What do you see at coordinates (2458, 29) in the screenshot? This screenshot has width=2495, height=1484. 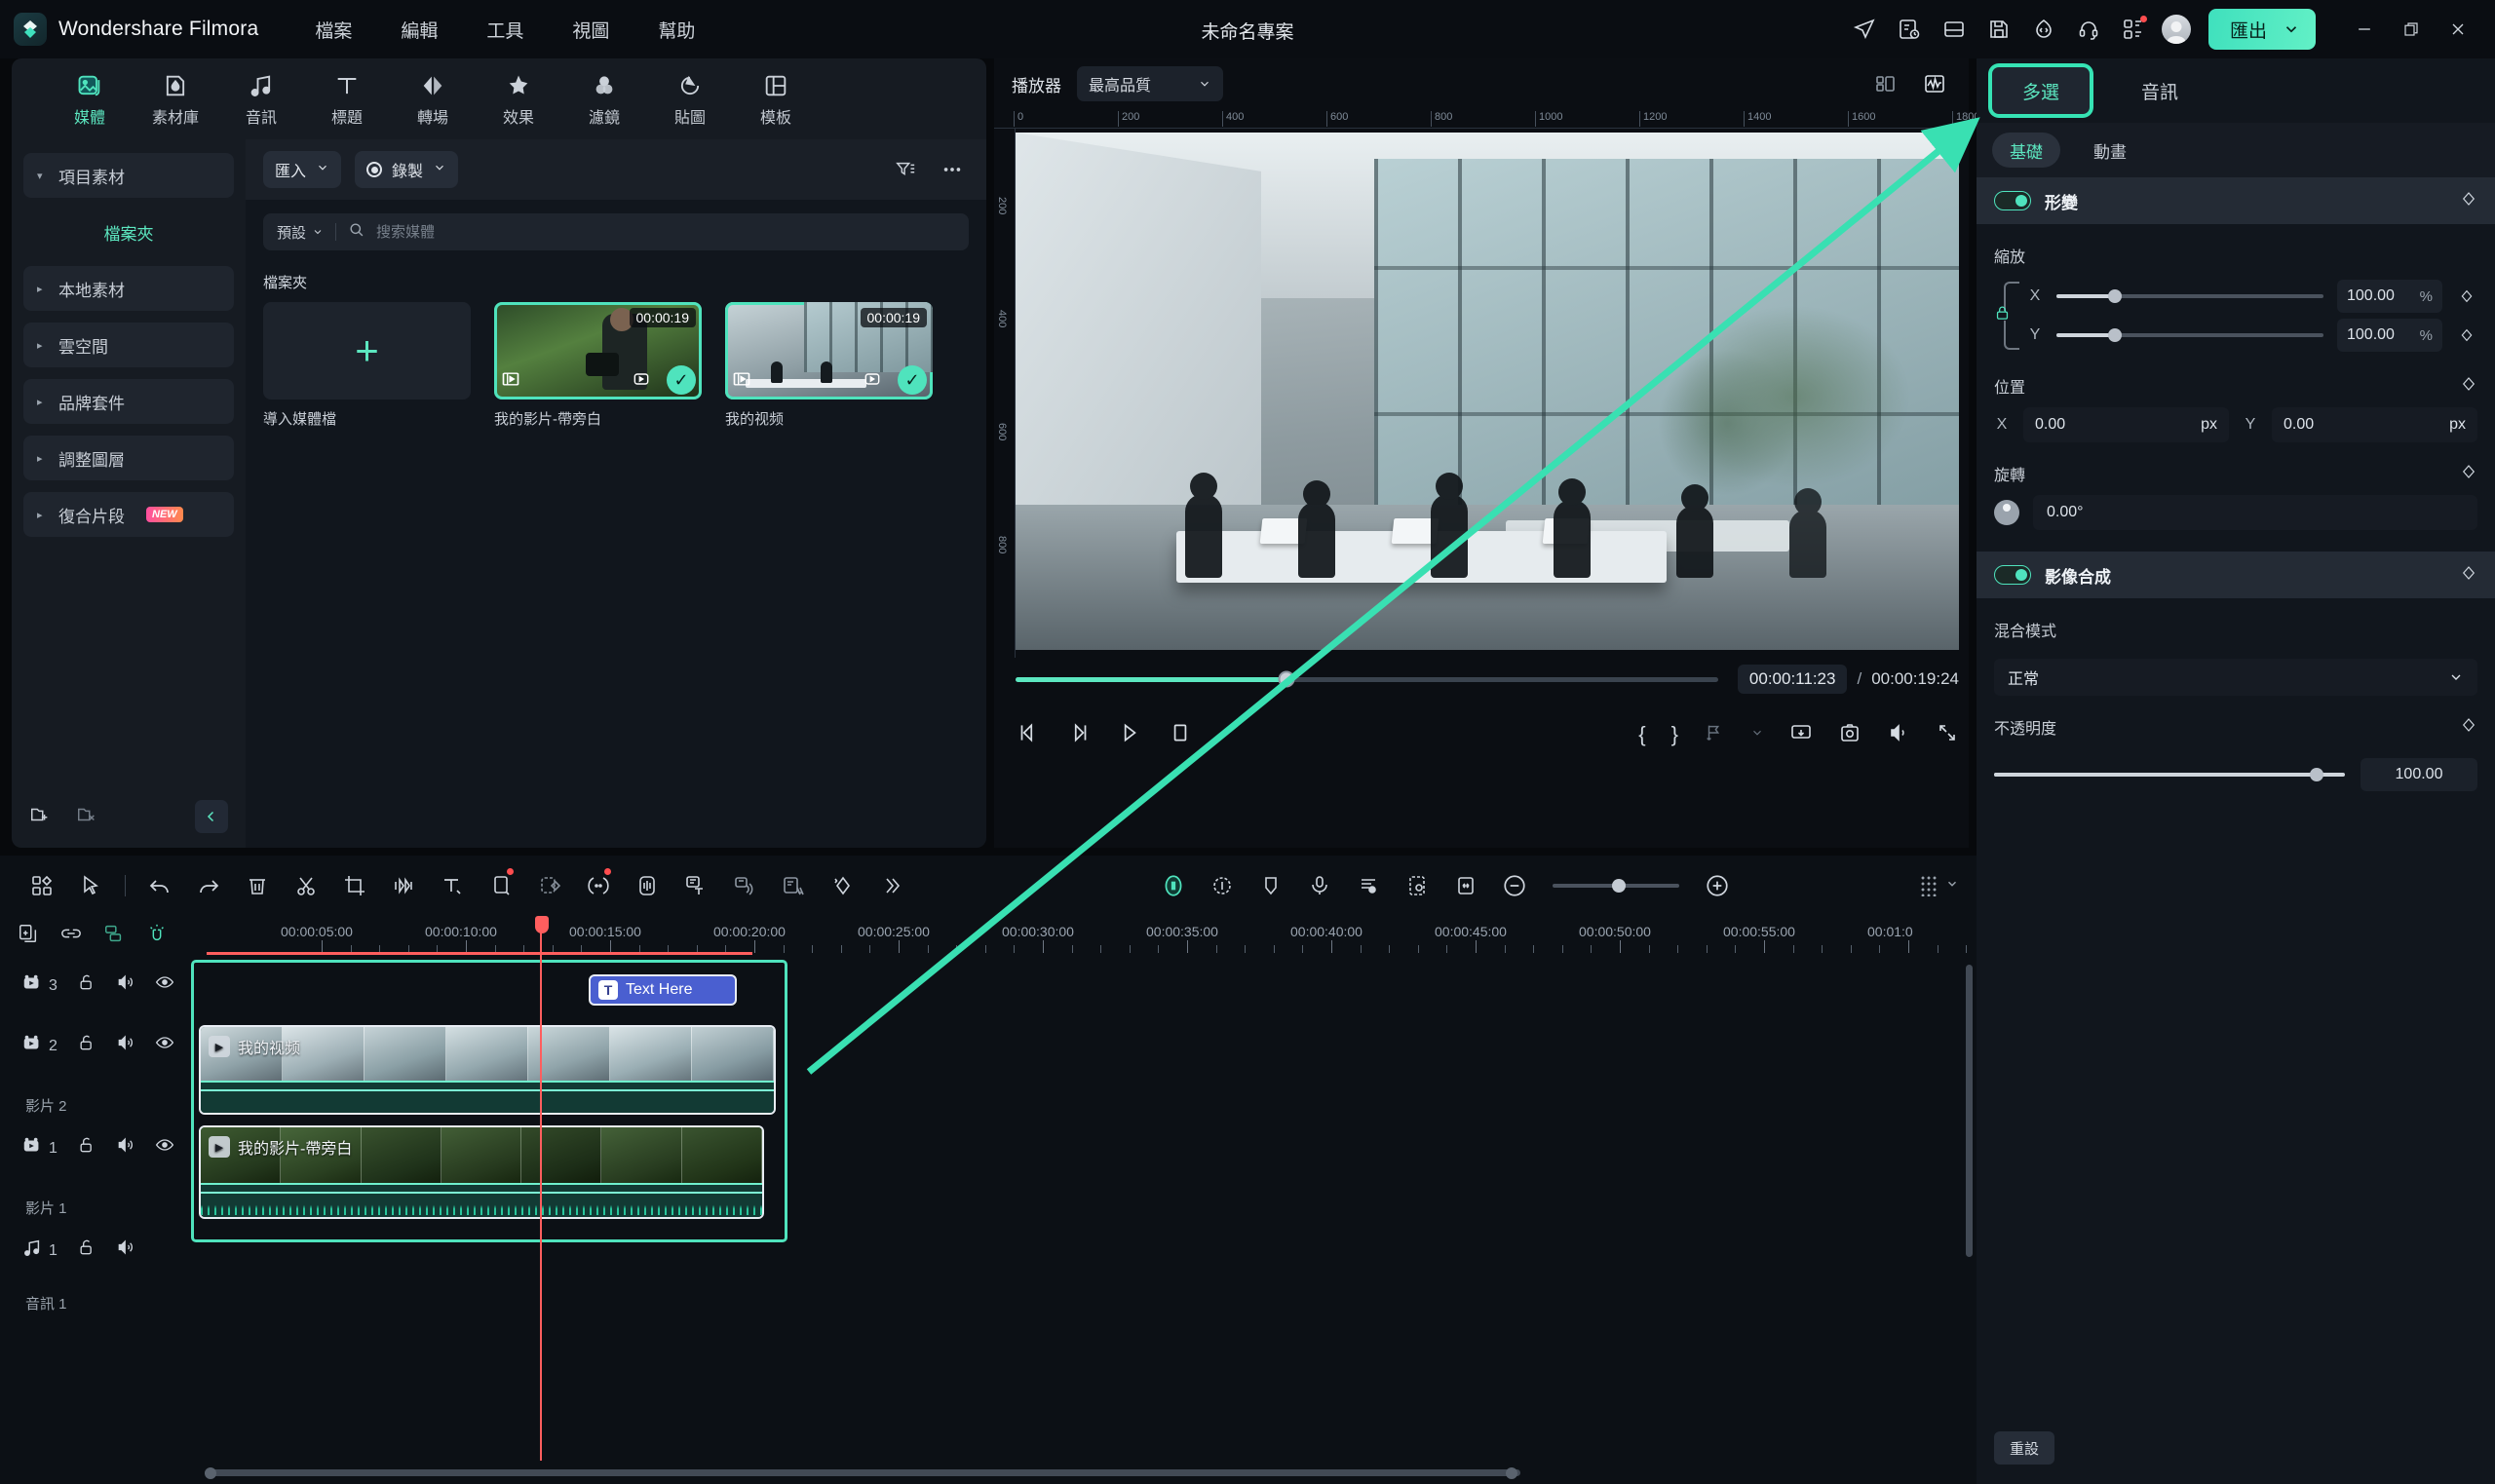 I see `close-button` at bounding box center [2458, 29].